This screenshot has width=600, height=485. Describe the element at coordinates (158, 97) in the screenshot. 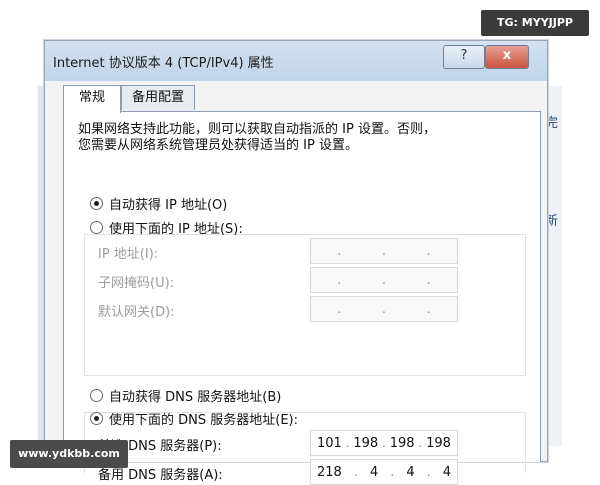

I see `tab-alternate-configuration: 备用配置` at that location.